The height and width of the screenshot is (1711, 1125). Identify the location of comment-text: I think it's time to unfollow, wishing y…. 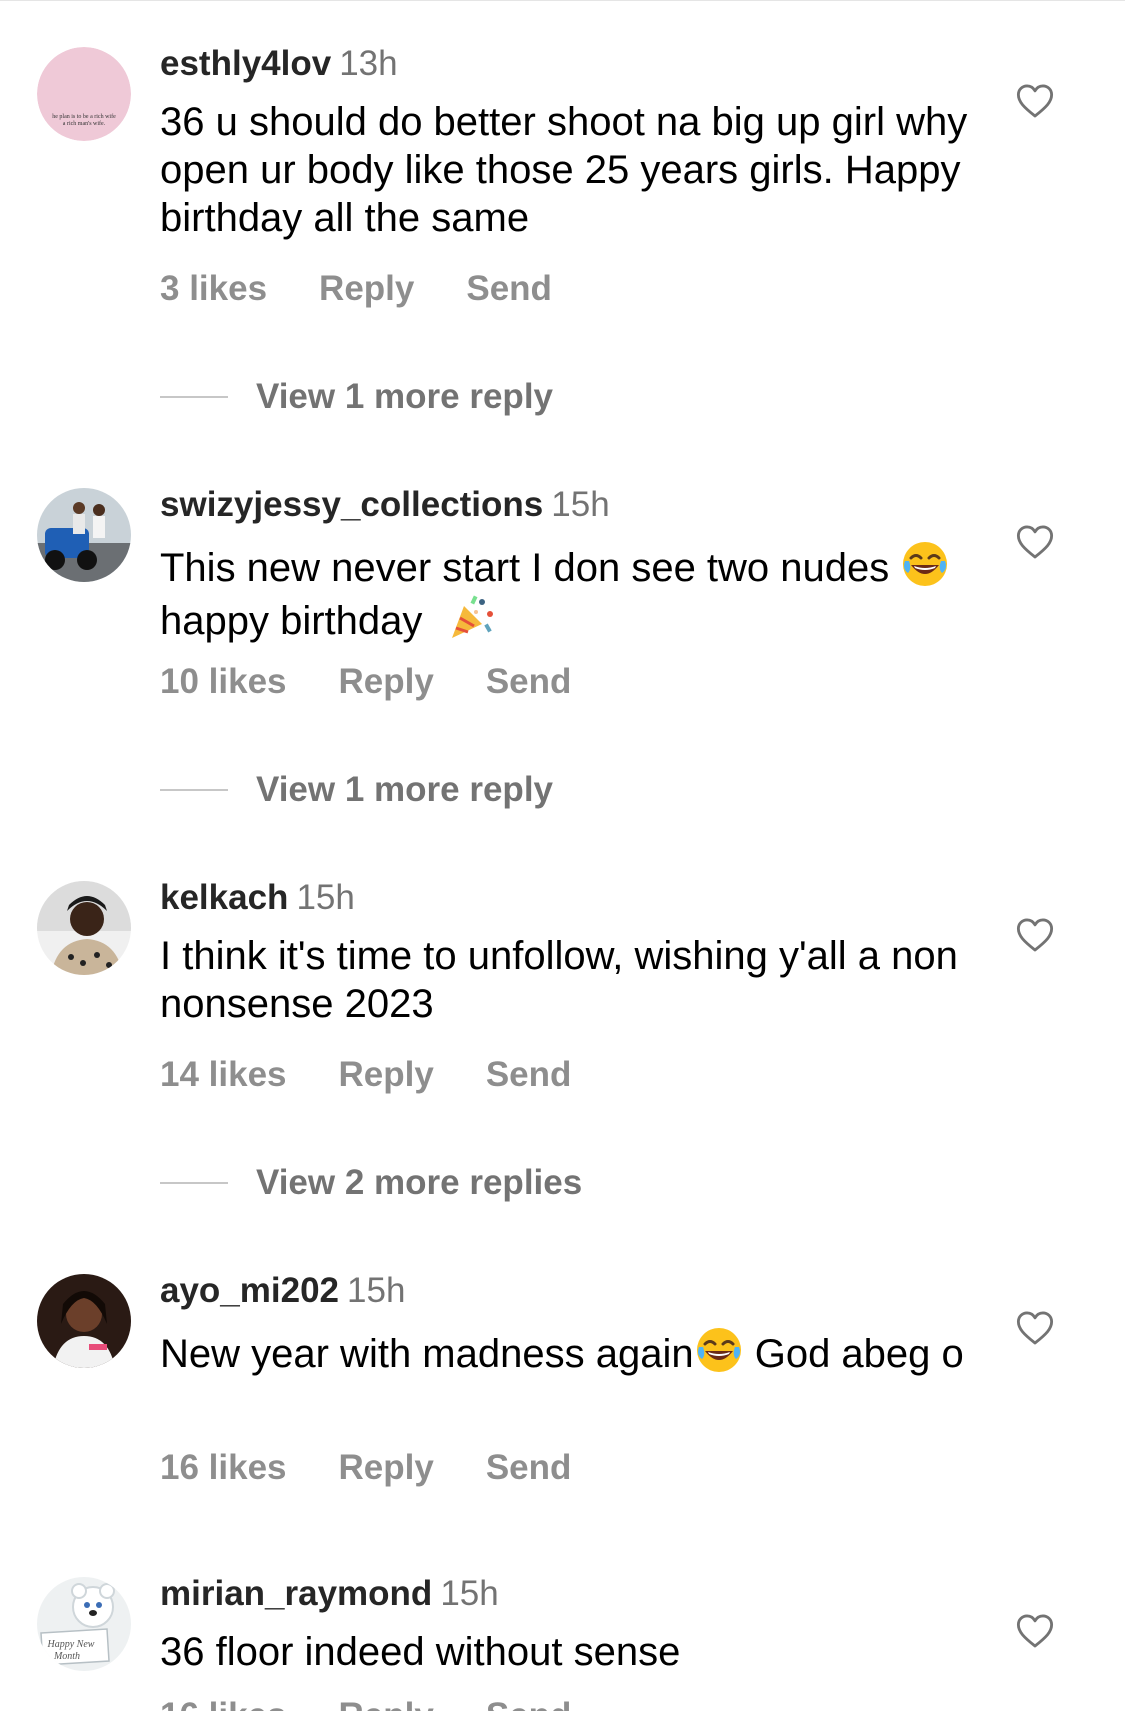
(559, 980).